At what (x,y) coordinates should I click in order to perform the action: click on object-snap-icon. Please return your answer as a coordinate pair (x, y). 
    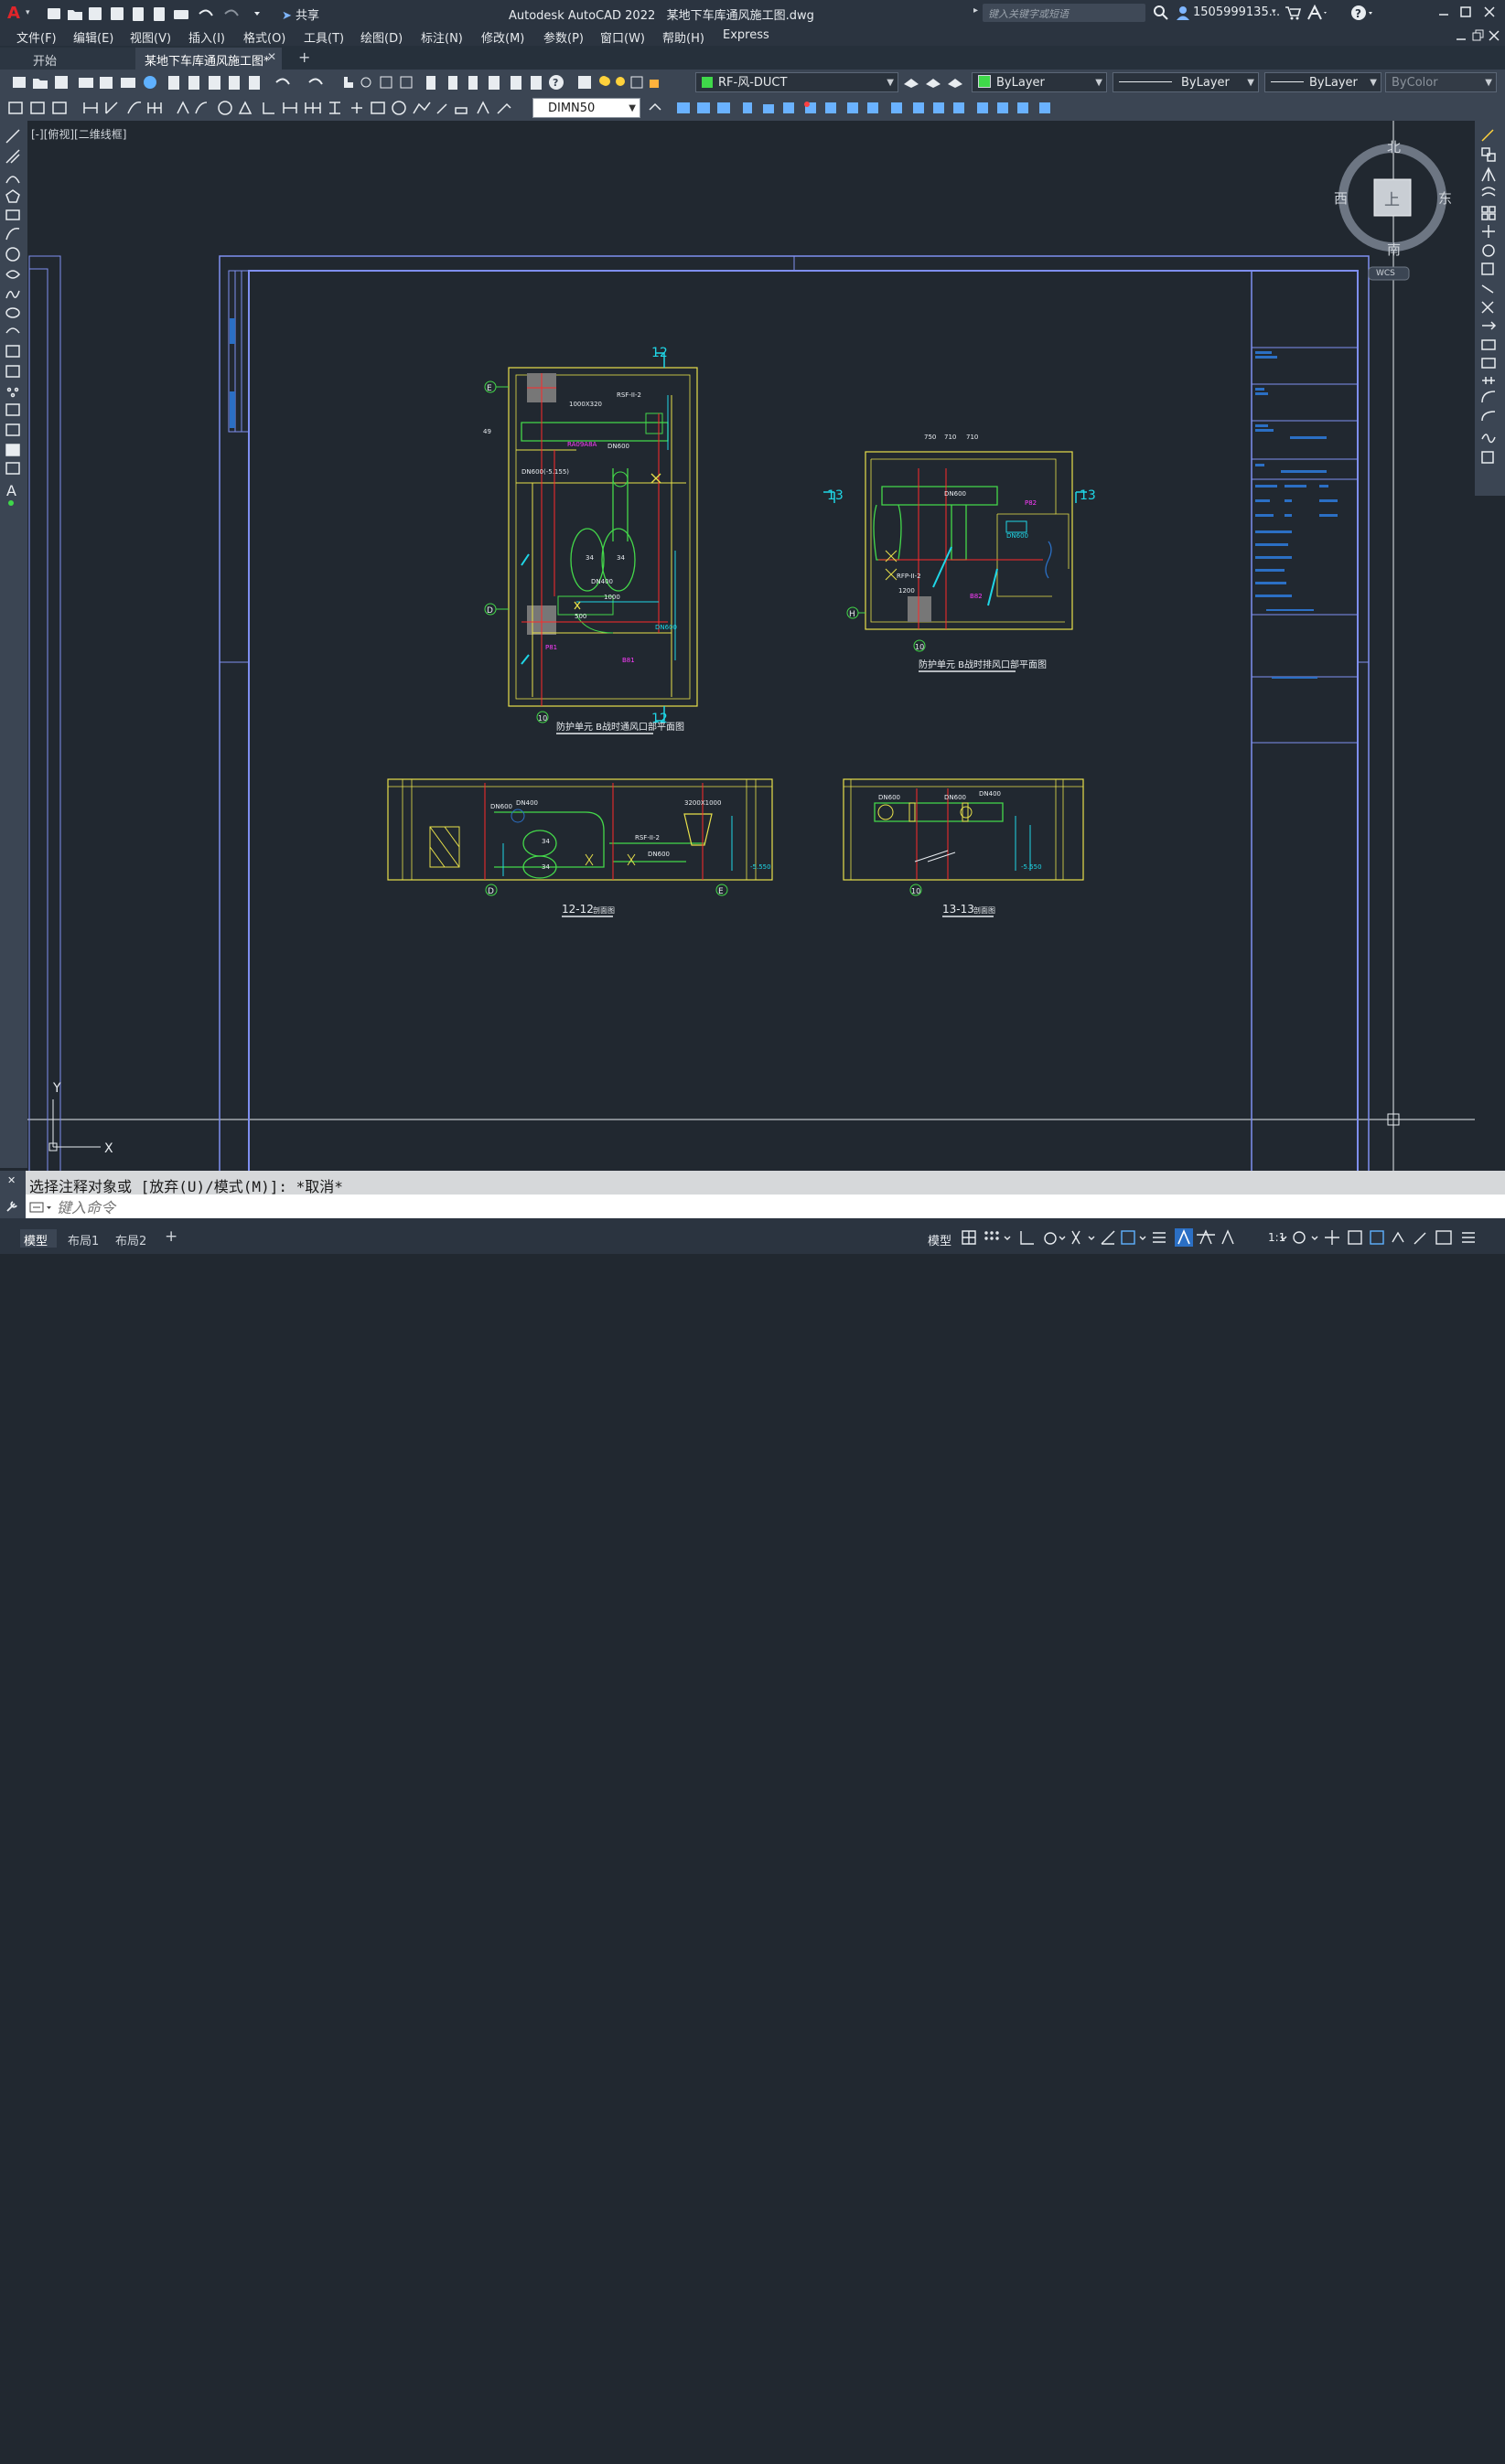
    Looking at the image, I should click on (1131, 2455).